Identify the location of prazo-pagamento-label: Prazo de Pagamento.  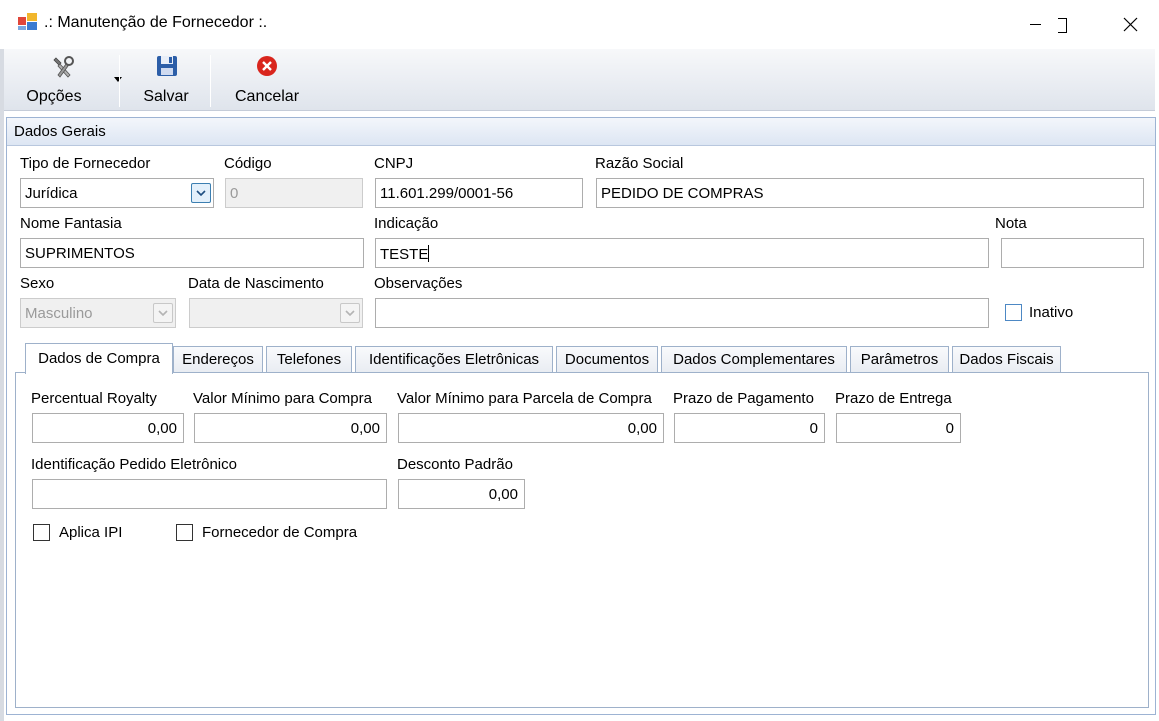
(743, 398).